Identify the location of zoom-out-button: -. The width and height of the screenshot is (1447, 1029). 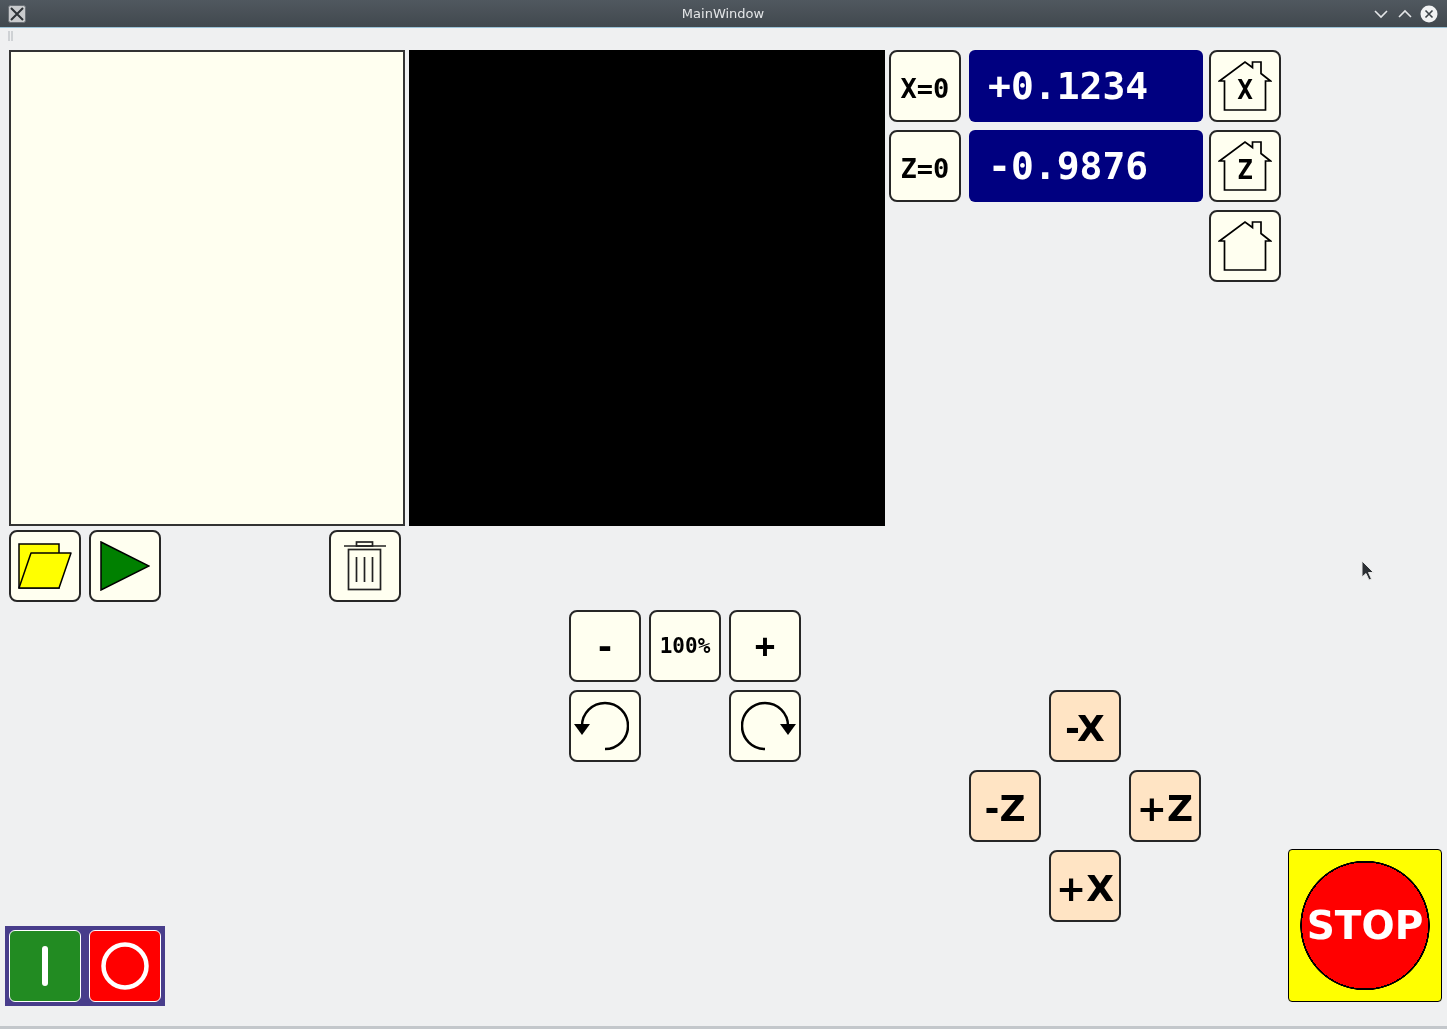
(605, 646).